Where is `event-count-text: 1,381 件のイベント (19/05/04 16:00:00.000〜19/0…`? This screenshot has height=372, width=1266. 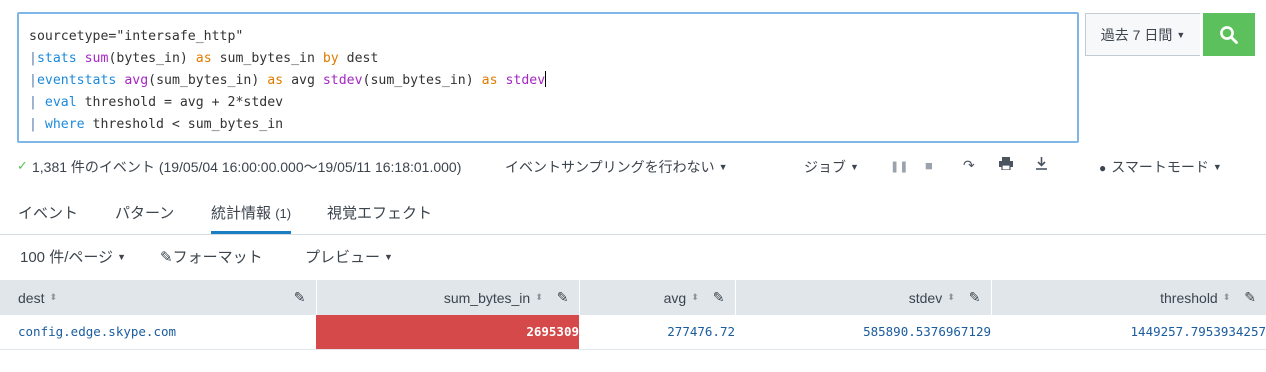
event-count-text: 1,381 件のイベント (19/05/04 16:00:00.000〜19/0… is located at coordinates (247, 167).